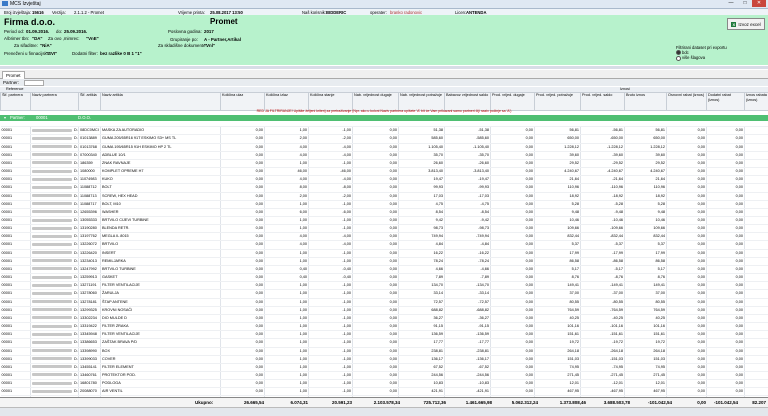  I want to click on table-cell: 136,59, so click(422, 335).